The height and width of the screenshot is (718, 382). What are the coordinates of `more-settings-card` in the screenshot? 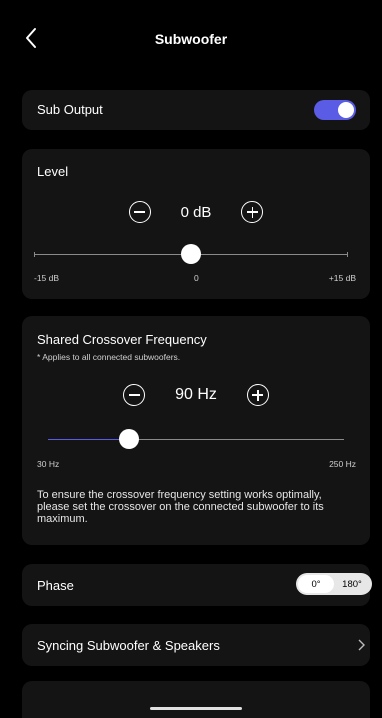 It's located at (196, 699).